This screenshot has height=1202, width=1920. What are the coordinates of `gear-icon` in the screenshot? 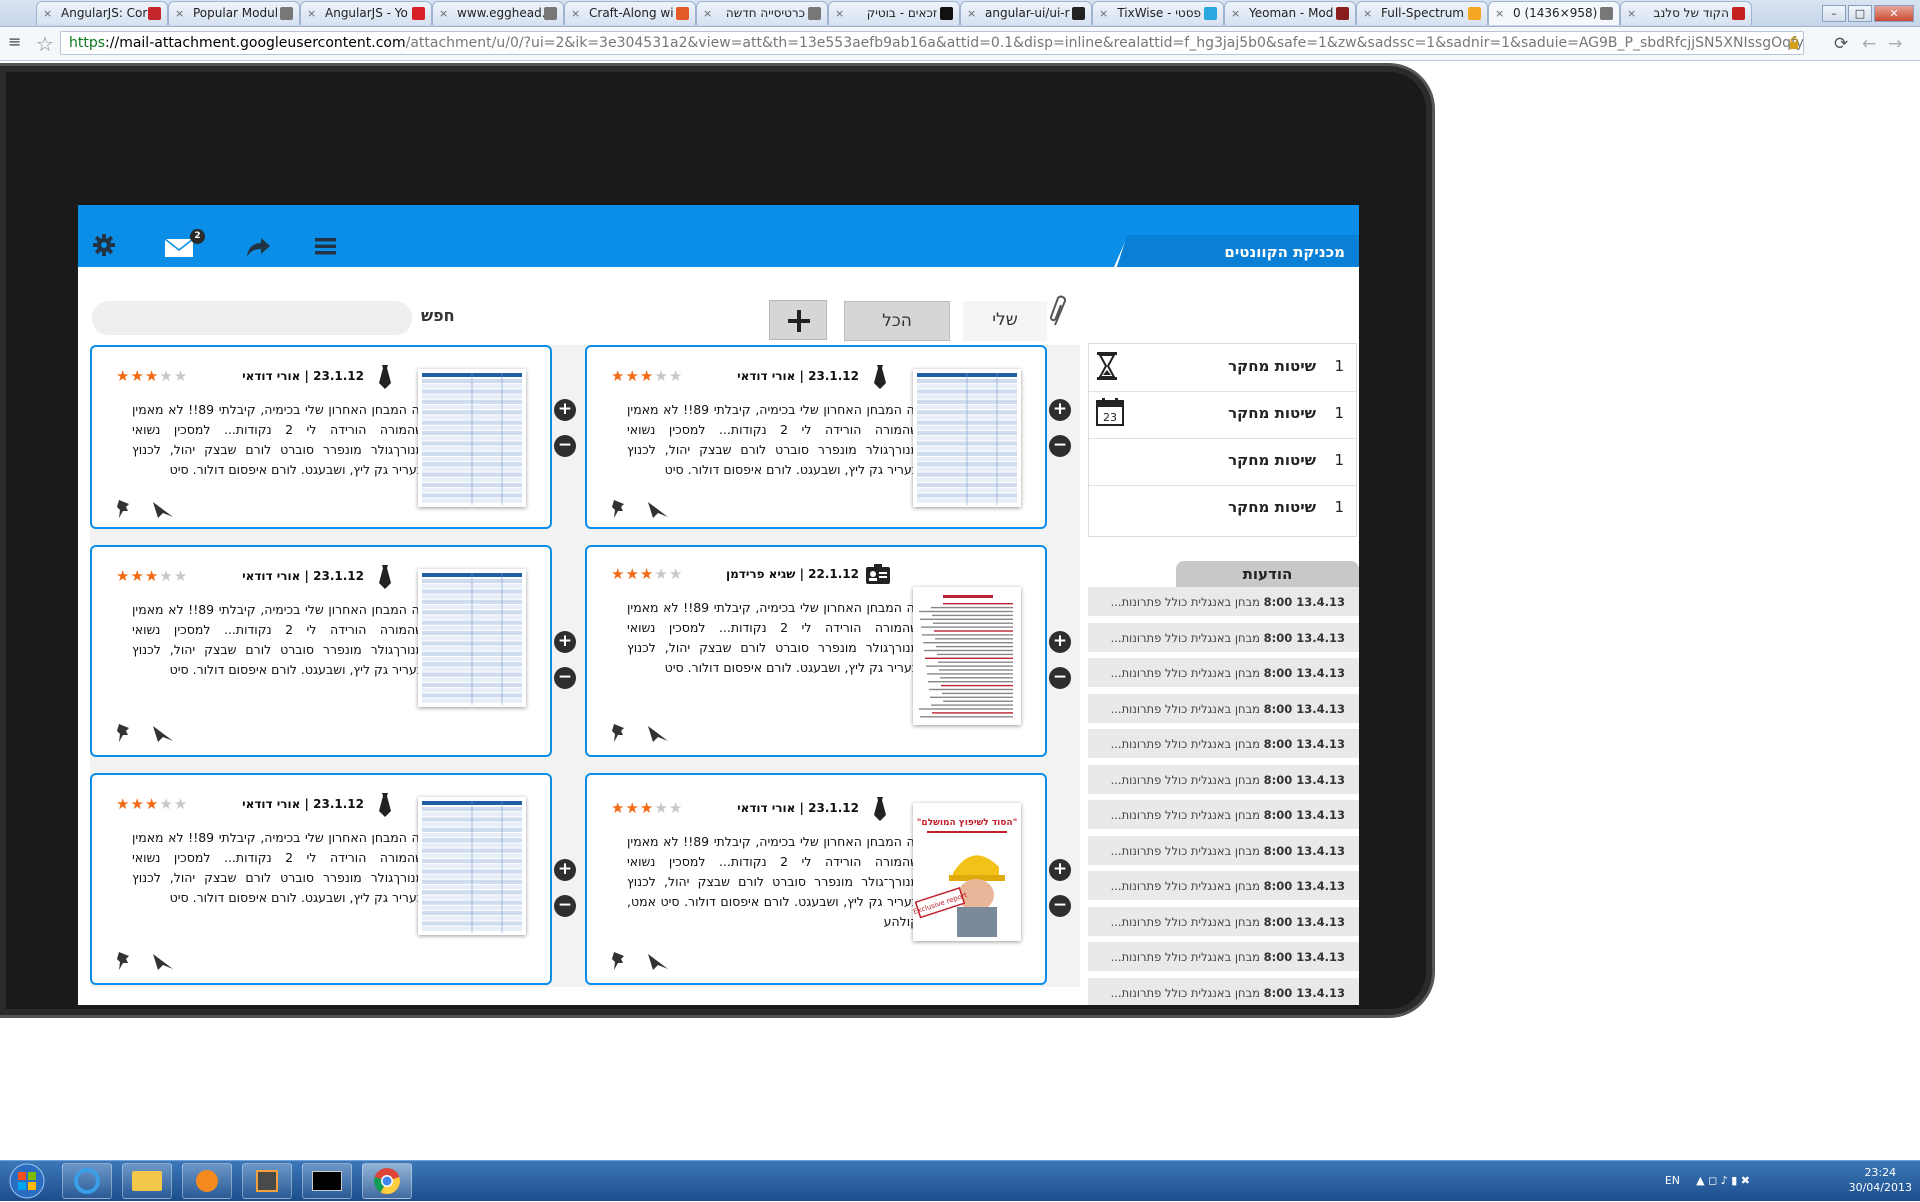 It's located at (104, 245).